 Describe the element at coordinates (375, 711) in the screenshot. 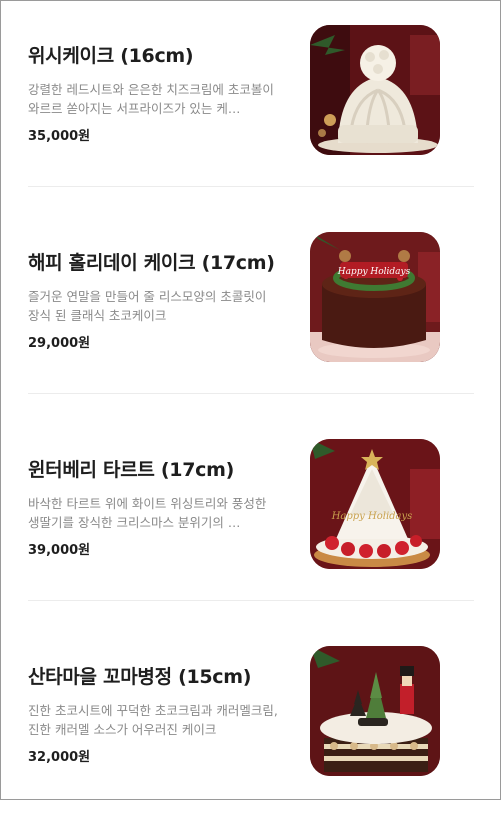

I see `santa-village-cake-image` at that location.